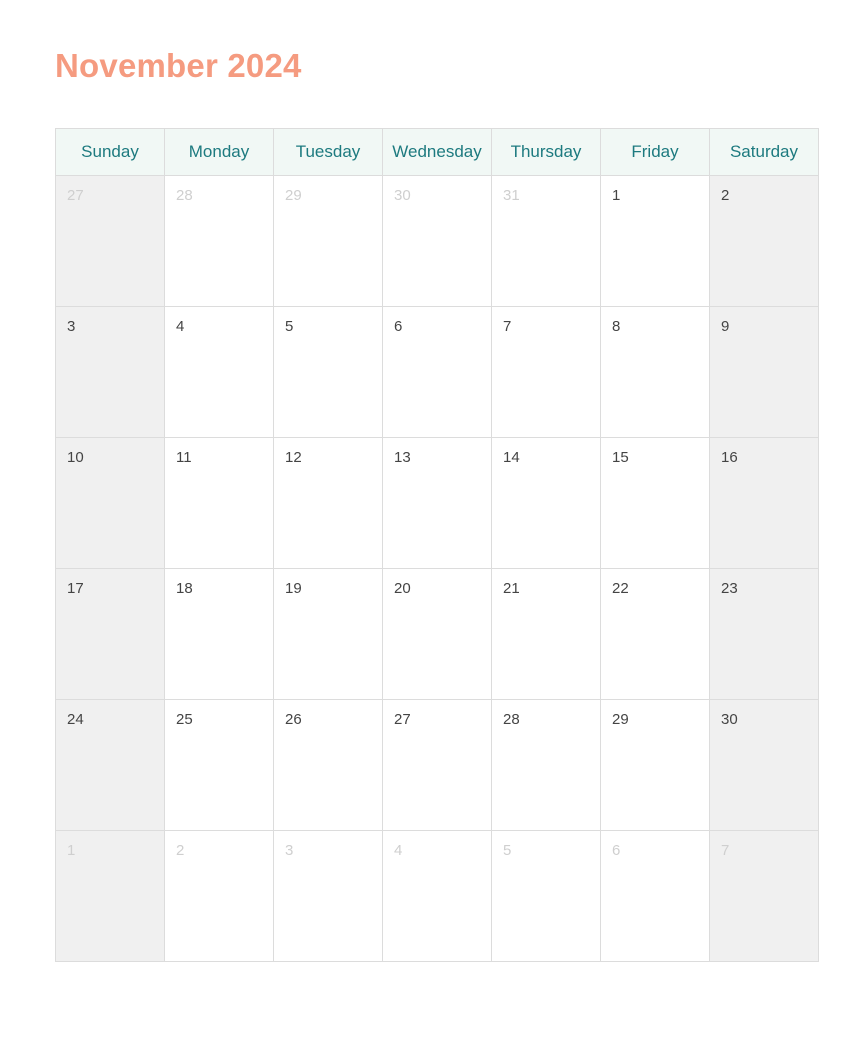  Describe the element at coordinates (546, 241) in the screenshot. I see `calendar-day-cell: 31` at that location.